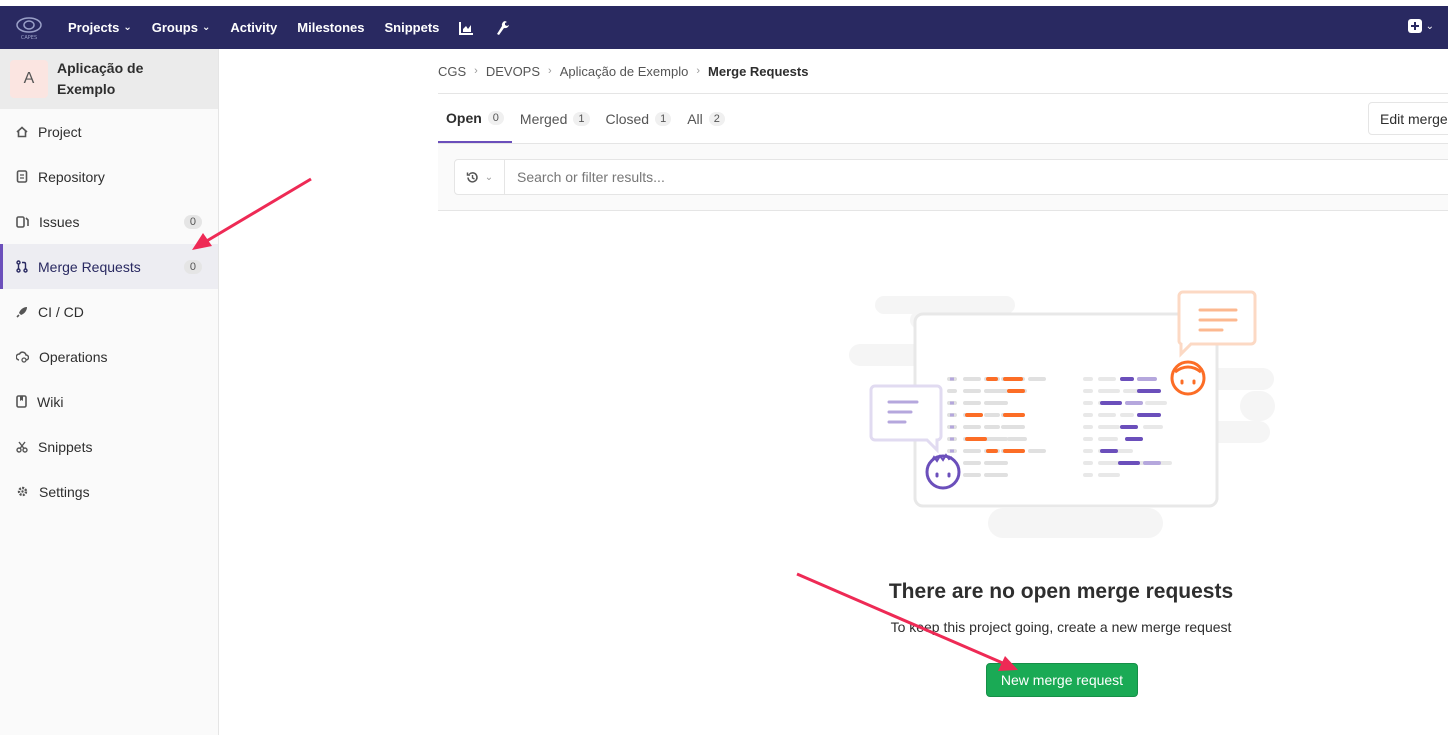  I want to click on tab-count: 0, so click(495, 117).